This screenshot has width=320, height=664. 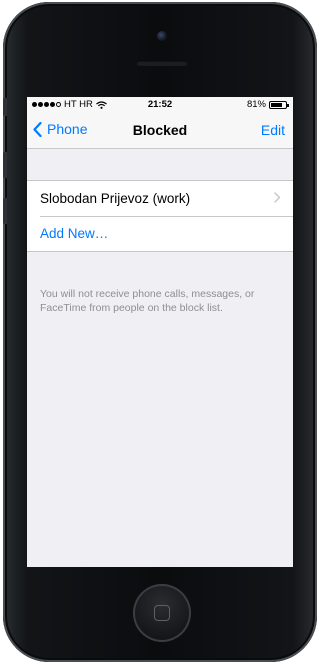 I want to click on status-right: 81%, so click(x=267, y=104).